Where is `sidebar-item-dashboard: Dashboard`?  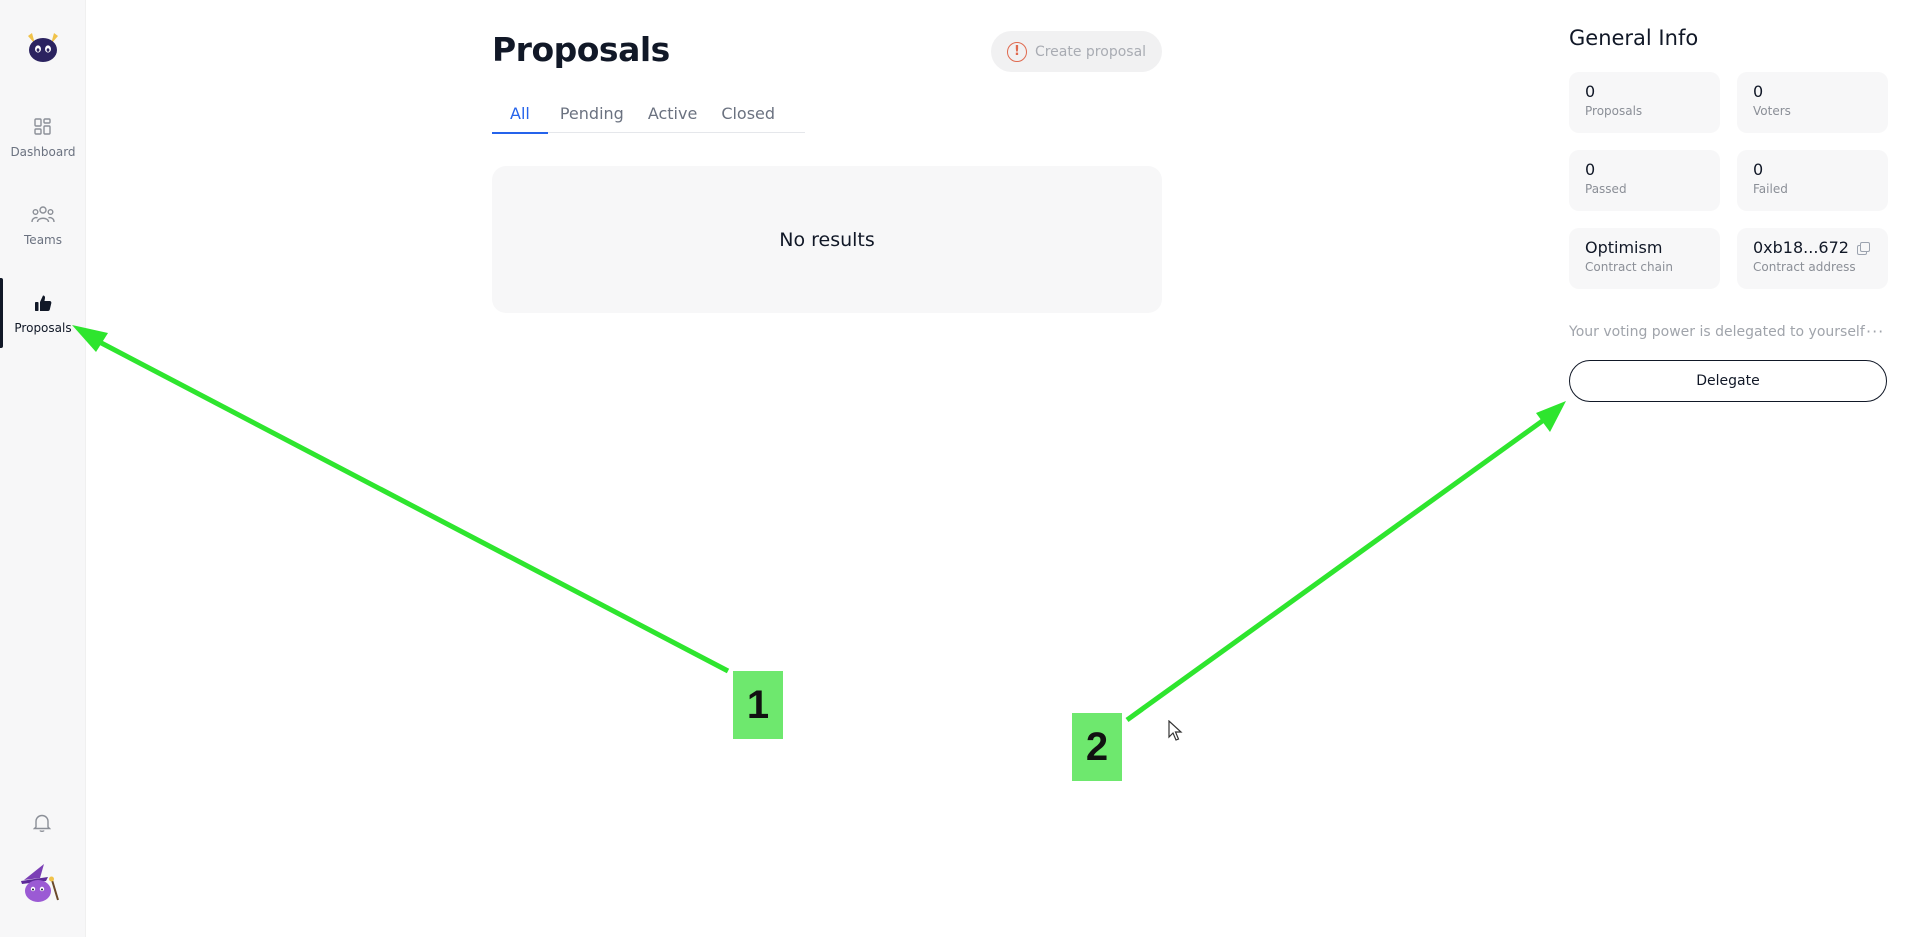 sidebar-item-dashboard: Dashboard is located at coordinates (43, 137).